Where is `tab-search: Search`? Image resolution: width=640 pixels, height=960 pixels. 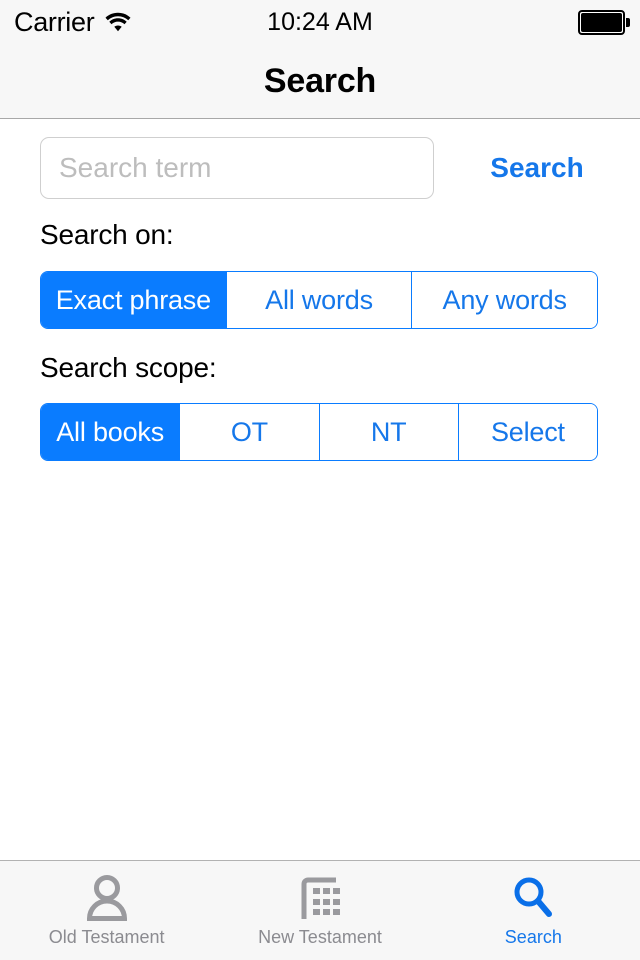 tab-search: Search is located at coordinates (533, 910).